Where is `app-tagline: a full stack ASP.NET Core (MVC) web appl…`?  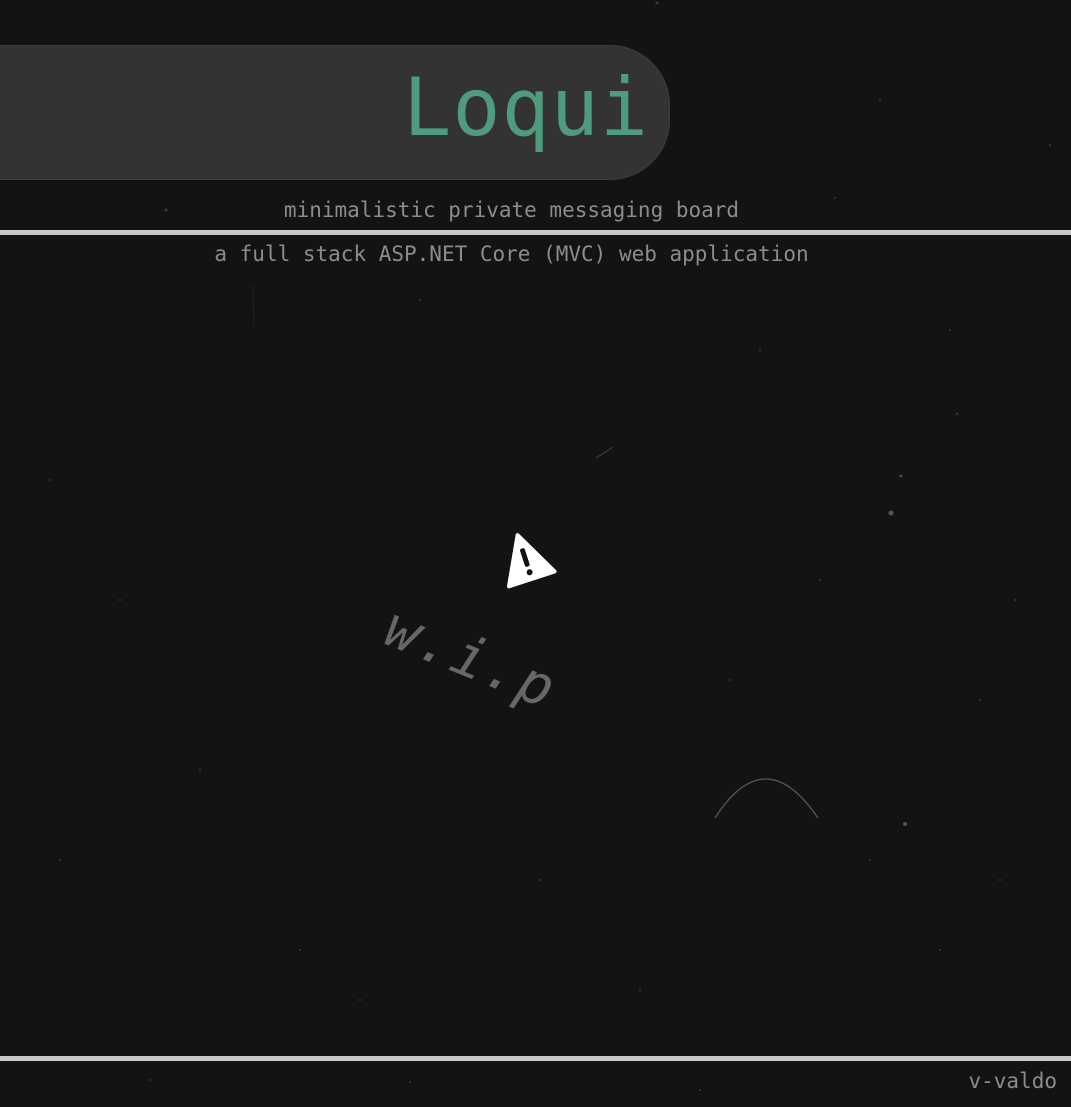 app-tagline: a full stack ASP.NET Core (MVC) web appl… is located at coordinates (511, 254).